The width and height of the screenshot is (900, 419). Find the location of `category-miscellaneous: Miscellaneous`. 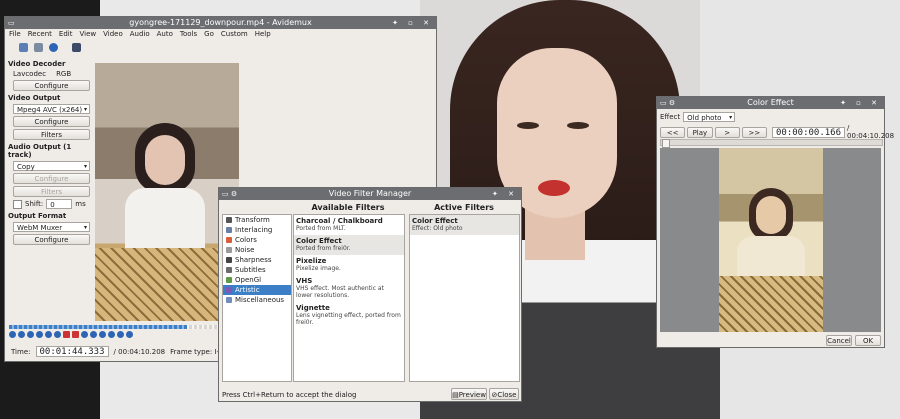

category-miscellaneous: Miscellaneous is located at coordinates (257, 300).